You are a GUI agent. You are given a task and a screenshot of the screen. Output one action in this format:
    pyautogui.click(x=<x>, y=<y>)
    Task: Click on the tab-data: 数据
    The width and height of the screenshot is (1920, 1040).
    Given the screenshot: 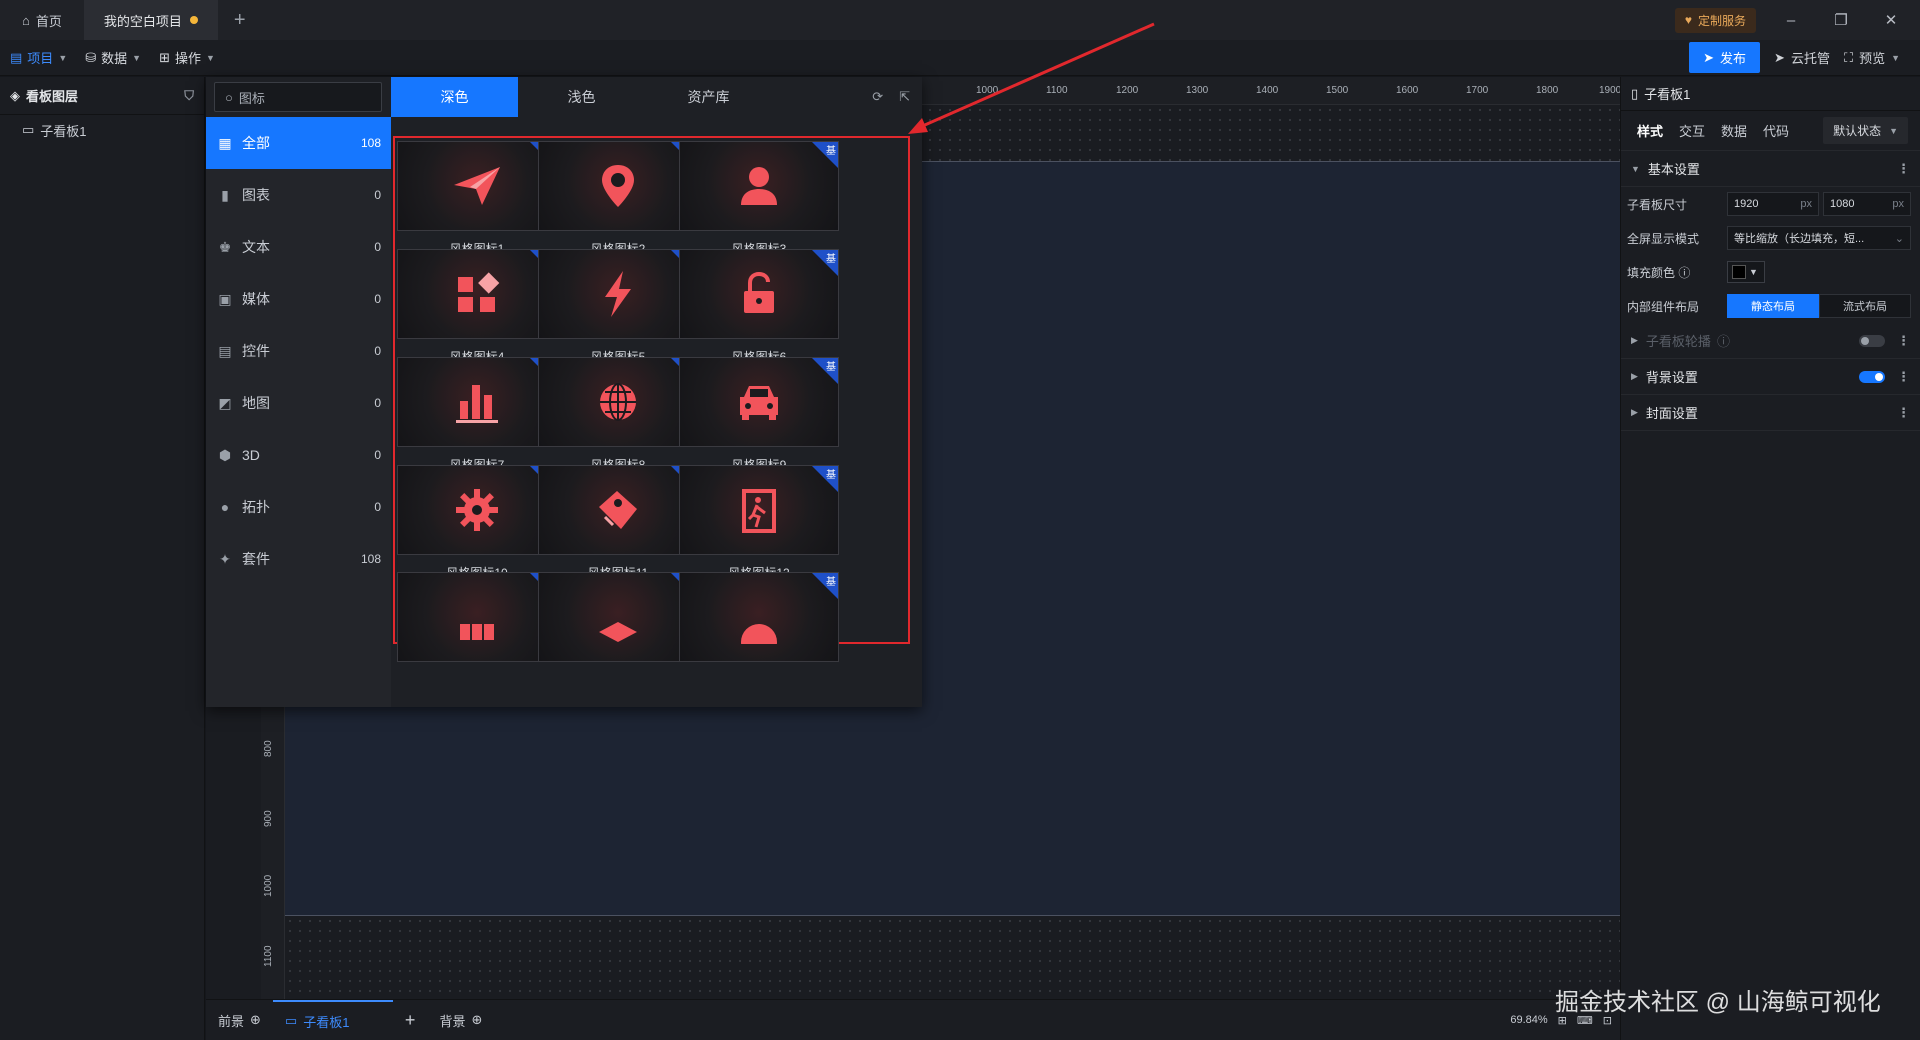 What is the action you would take?
    pyautogui.click(x=1734, y=130)
    